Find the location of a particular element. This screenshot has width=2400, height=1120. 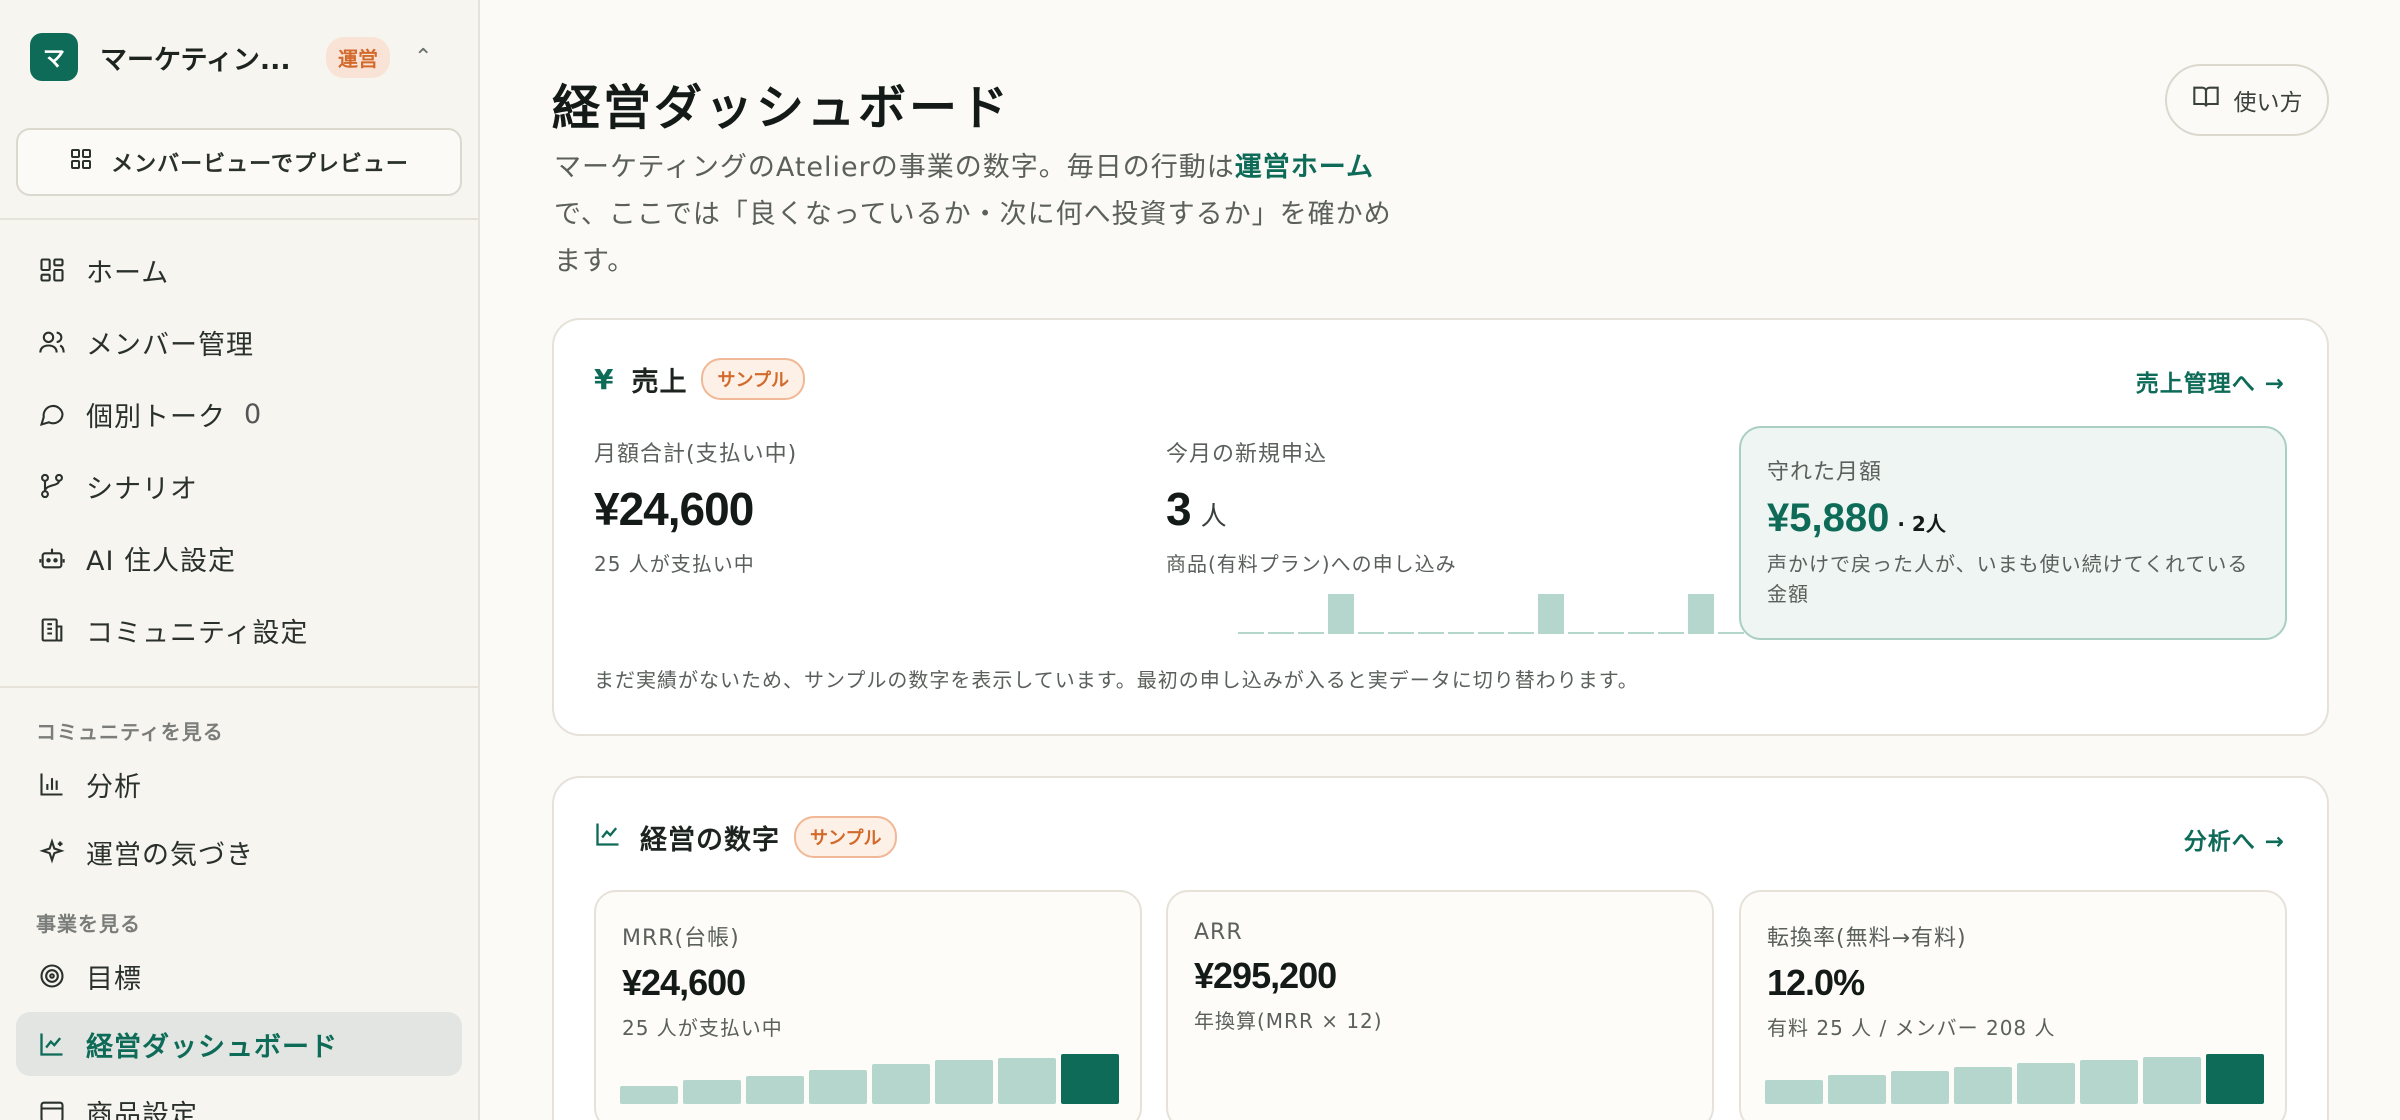

unread-count: 0 is located at coordinates (253, 414).